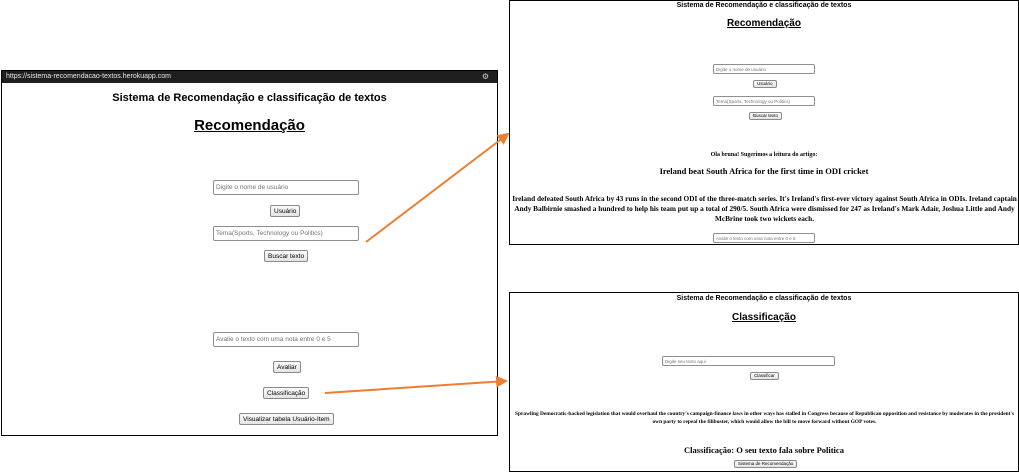 The image size is (1019, 473). Describe the element at coordinates (764, 317) in the screenshot. I see `page-heading: Classificação` at that location.